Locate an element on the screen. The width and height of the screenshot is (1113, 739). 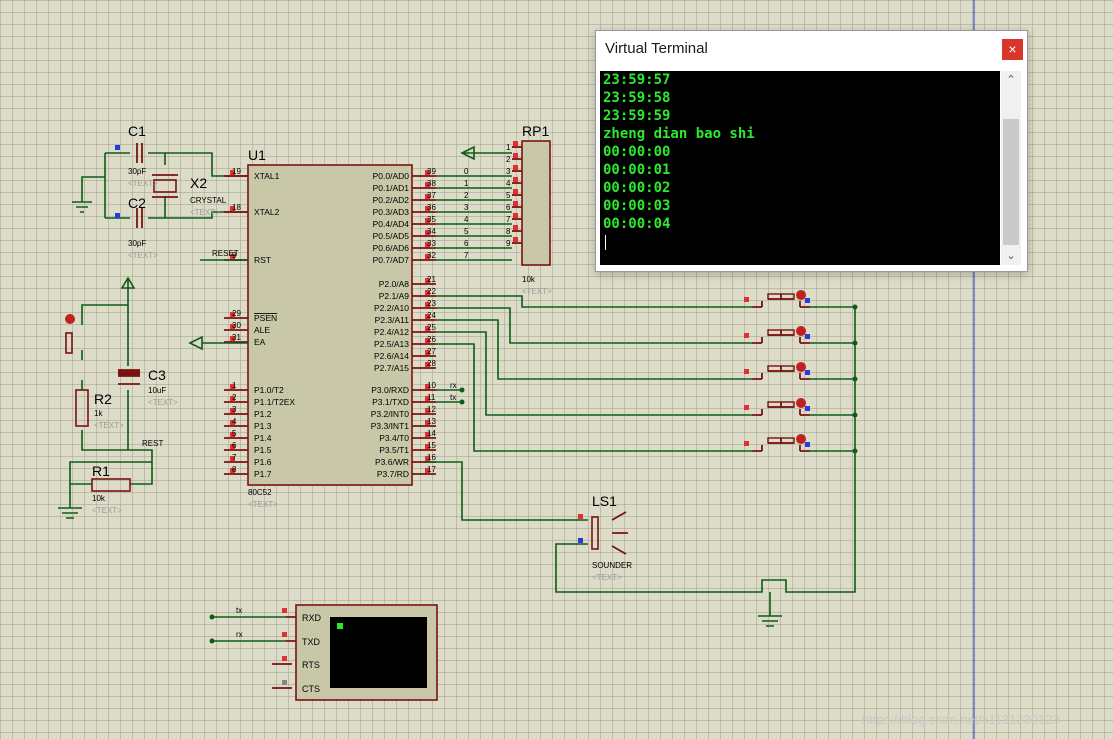
p0-net-label: 6 is located at coordinates (466, 243).